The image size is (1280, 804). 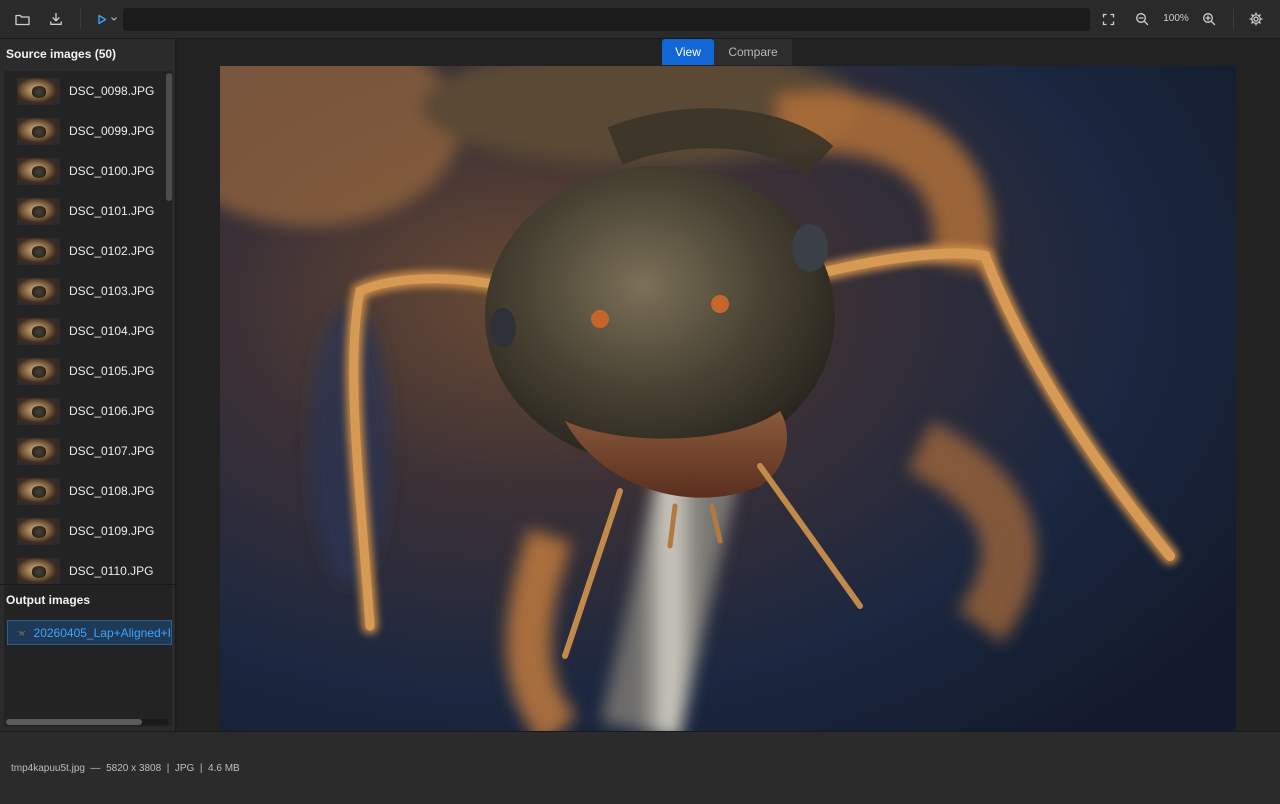 What do you see at coordinates (102, 632) in the screenshot?
I see `list-item-label: 20260405_Lap+Aligned+I` at bounding box center [102, 632].